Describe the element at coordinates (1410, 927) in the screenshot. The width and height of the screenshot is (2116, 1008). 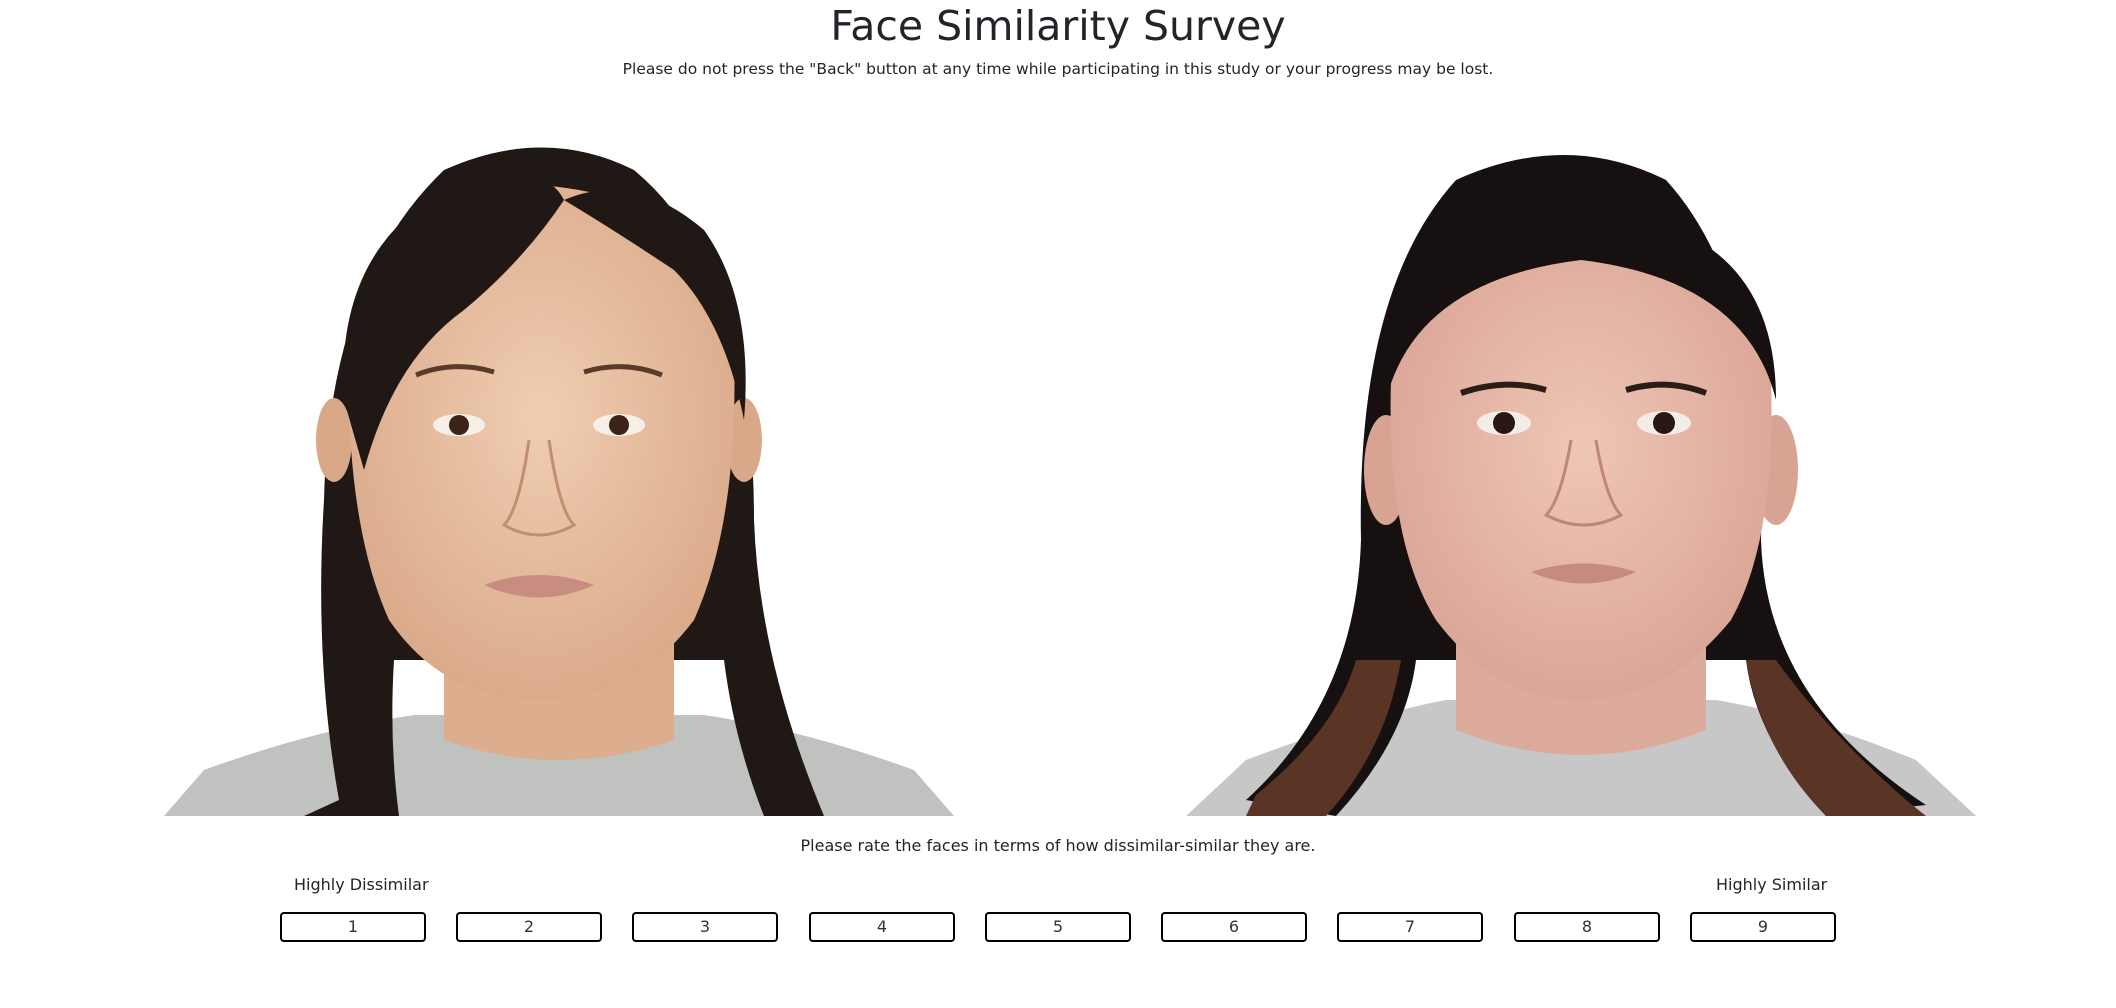
I see `rating-button-7: 7` at that location.